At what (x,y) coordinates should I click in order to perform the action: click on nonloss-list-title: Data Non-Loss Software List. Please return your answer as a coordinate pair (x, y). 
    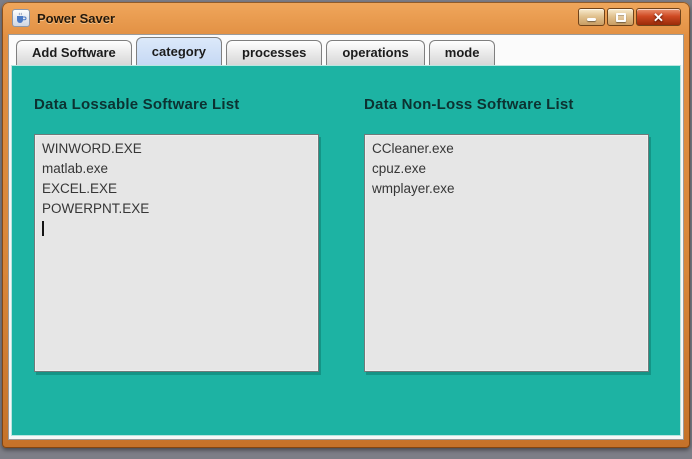
    Looking at the image, I should click on (469, 104).